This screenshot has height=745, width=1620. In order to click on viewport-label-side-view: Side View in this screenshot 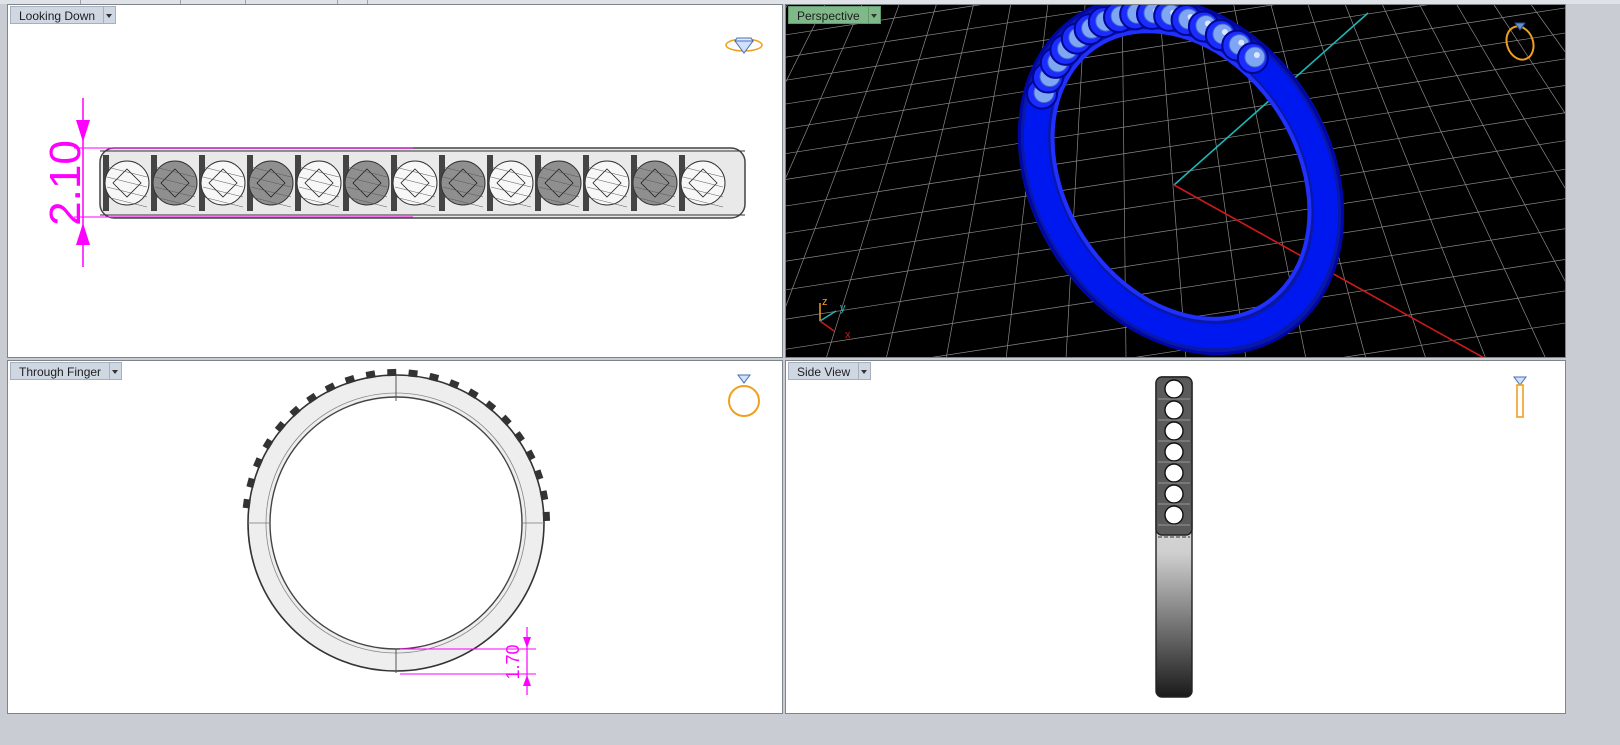, I will do `click(830, 371)`.